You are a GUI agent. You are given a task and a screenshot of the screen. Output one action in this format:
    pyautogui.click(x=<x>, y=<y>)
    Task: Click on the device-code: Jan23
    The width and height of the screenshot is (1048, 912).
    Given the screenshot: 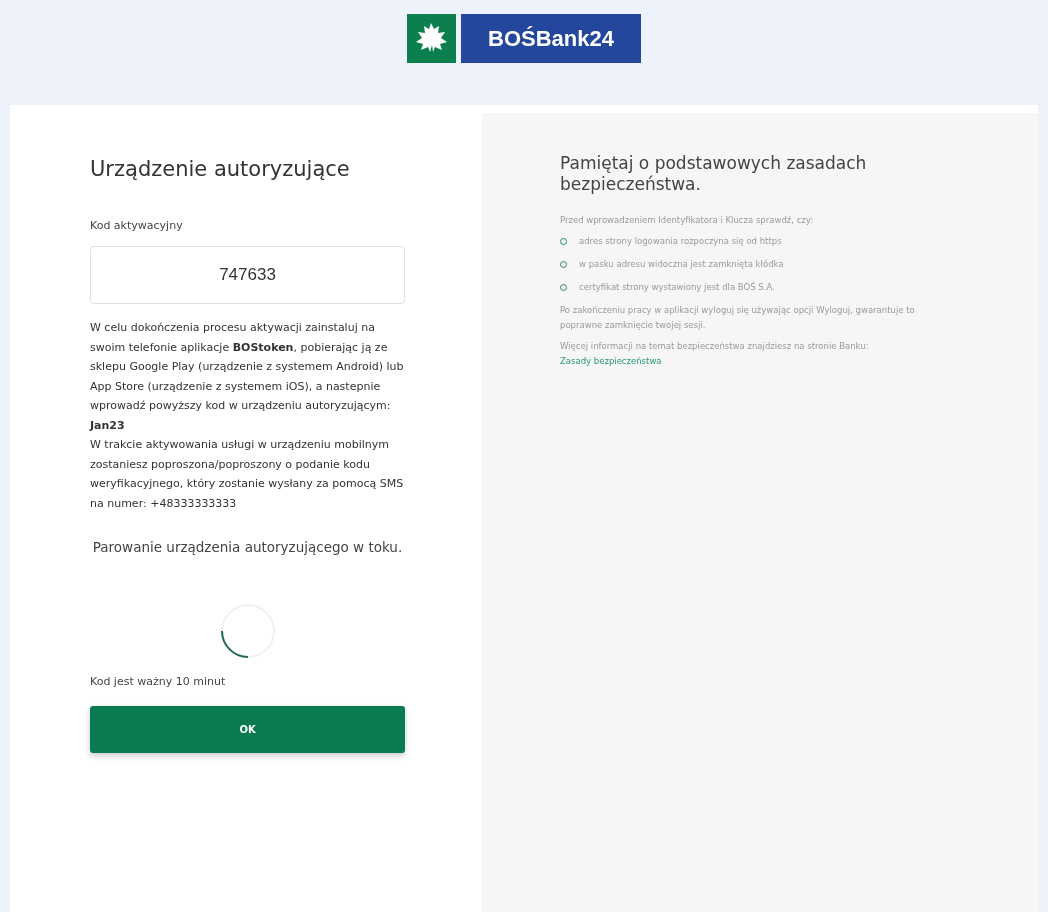 What is the action you would take?
    pyautogui.click(x=108, y=425)
    